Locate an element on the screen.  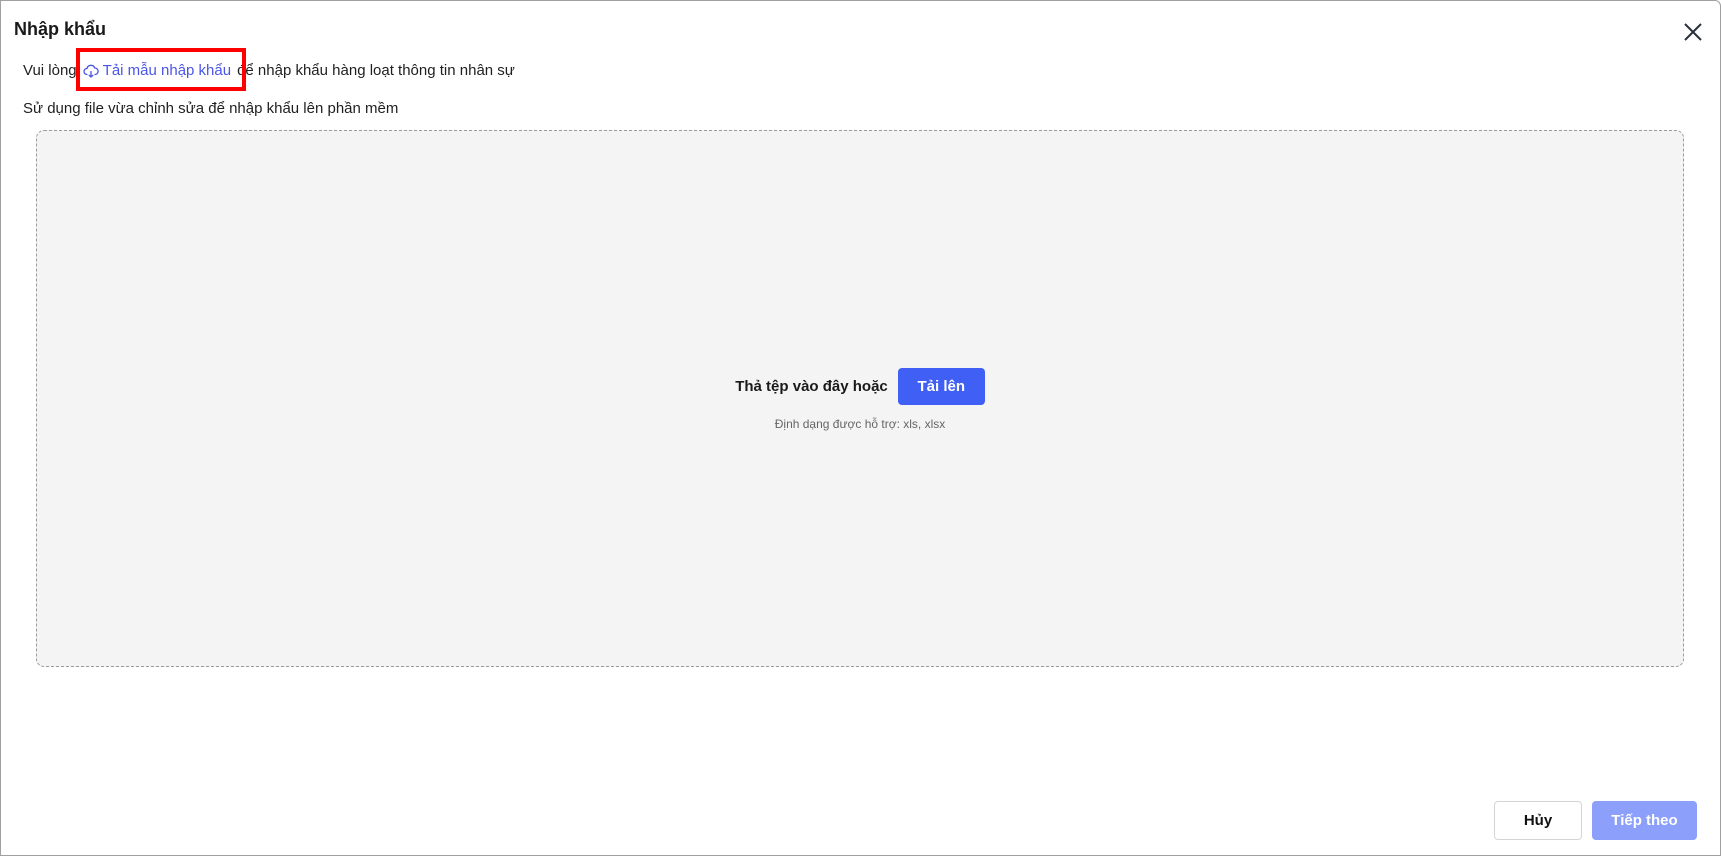
supported-formats: Định dạng được hỗ trợ: xls, xlsx is located at coordinates (860, 424).